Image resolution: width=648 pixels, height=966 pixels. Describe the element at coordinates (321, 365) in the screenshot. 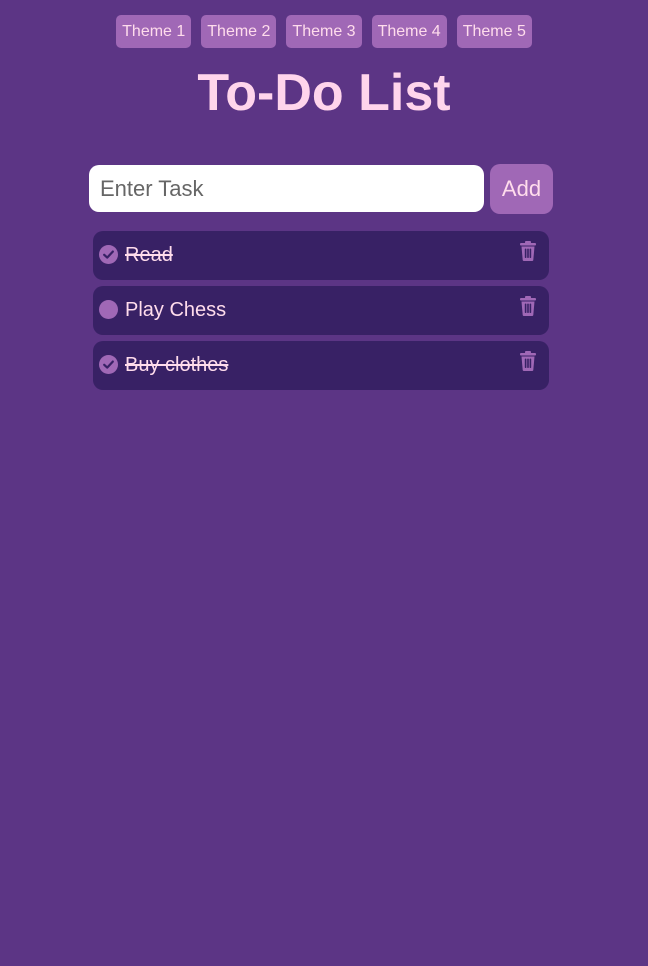

I see `task-item: Buy clothes` at that location.